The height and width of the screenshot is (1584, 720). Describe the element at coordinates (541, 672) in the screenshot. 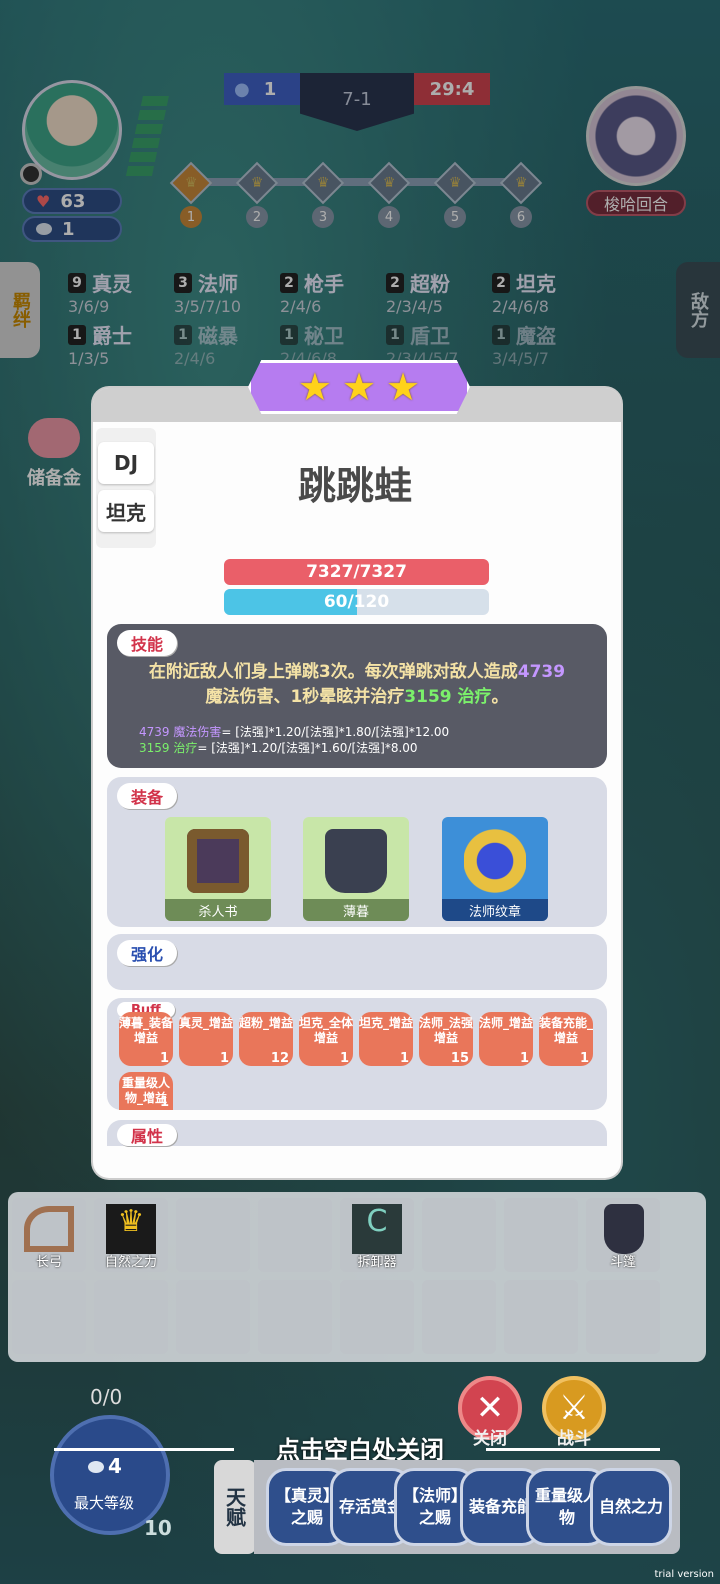

I see `skill-damage-value: 4739` at that location.